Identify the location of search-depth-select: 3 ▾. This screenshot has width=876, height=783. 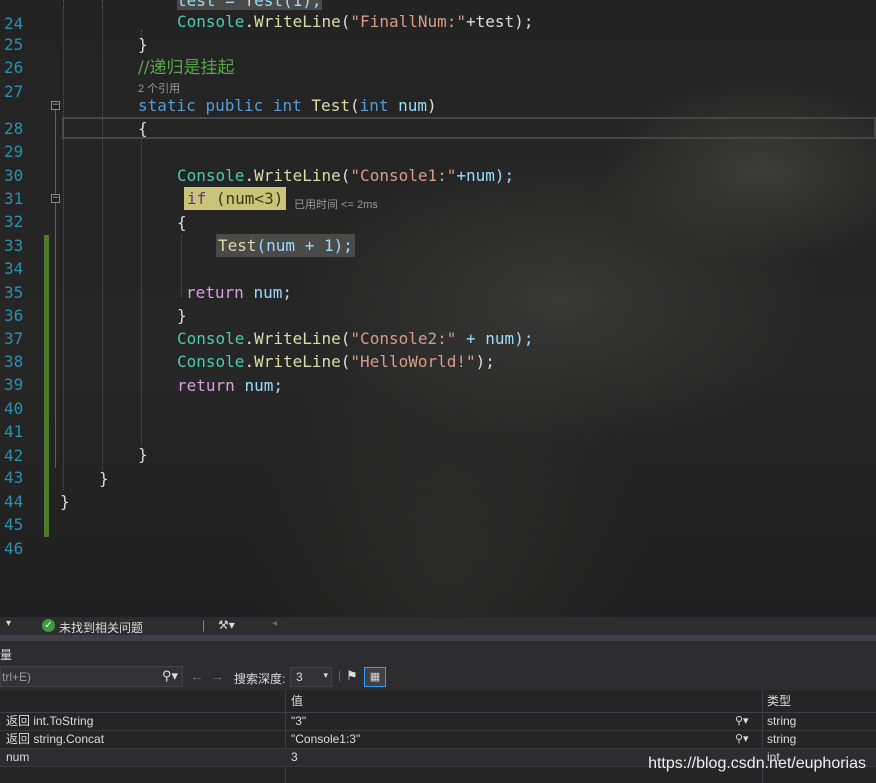
(311, 677).